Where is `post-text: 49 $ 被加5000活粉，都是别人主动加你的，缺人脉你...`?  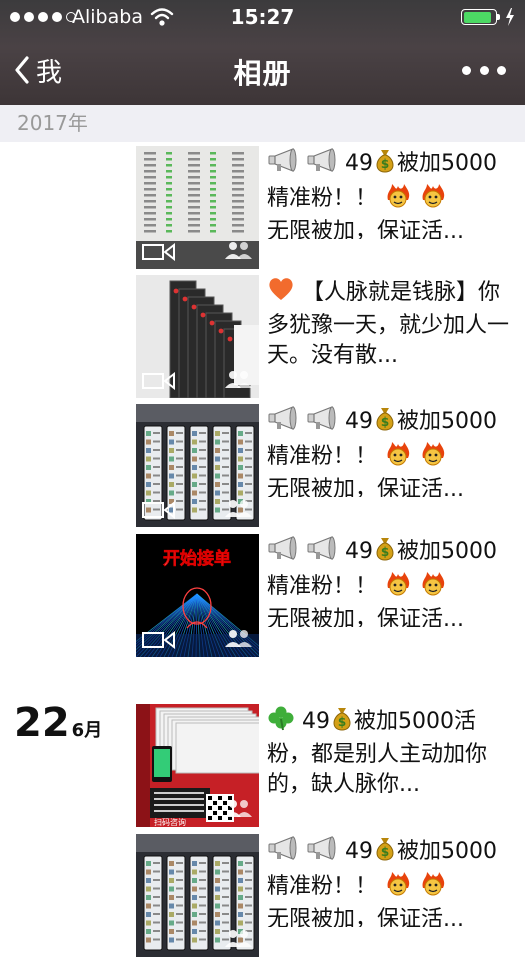
post-text: 49 $ 被加5000活粉，都是别人主动加你的，缺人脉你... is located at coordinates (391, 750).